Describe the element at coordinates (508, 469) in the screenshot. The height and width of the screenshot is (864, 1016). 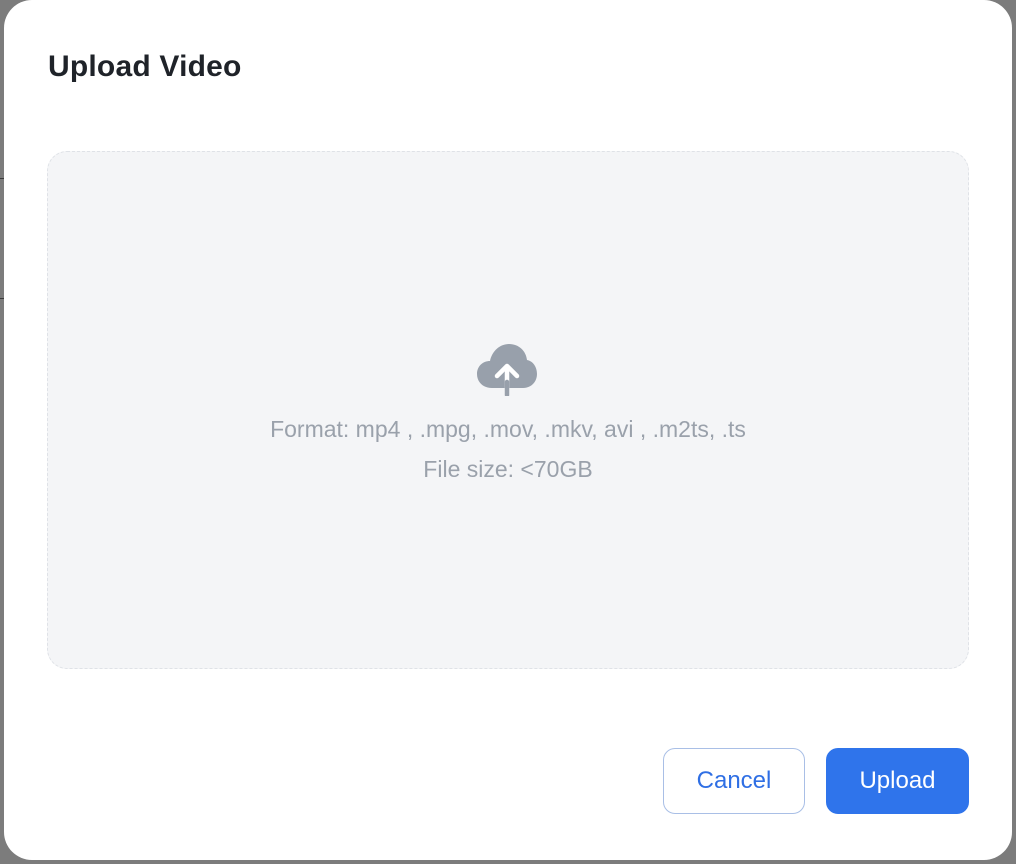
I see `file-size-limit-text: File size: <70GB` at that location.